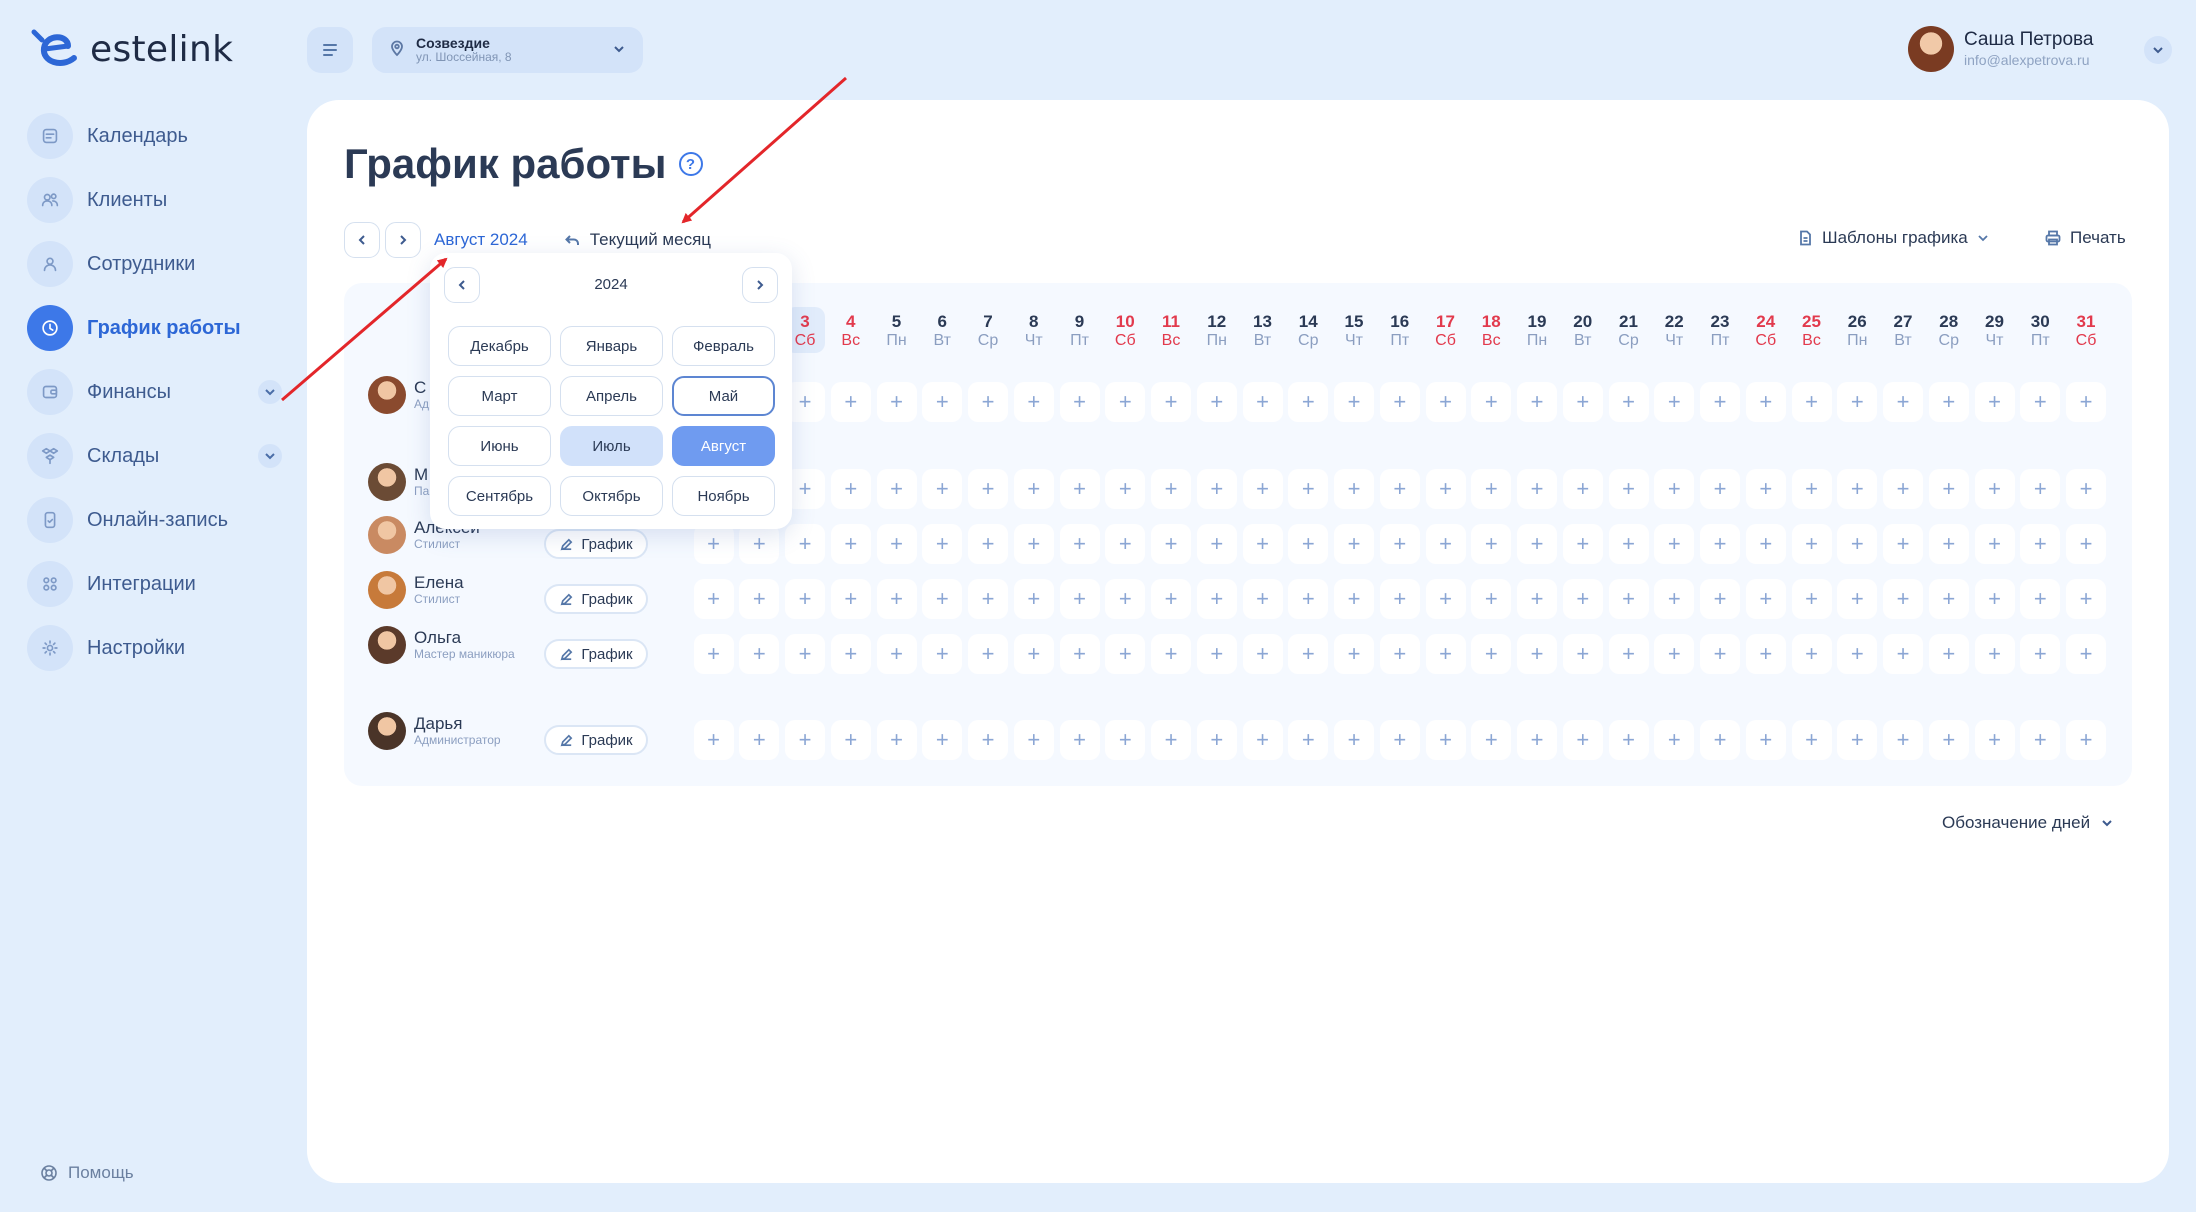 The width and height of the screenshot is (2196, 1212). I want to click on schedule-templates-dropdown: Шаблоны графика, so click(1893, 238).